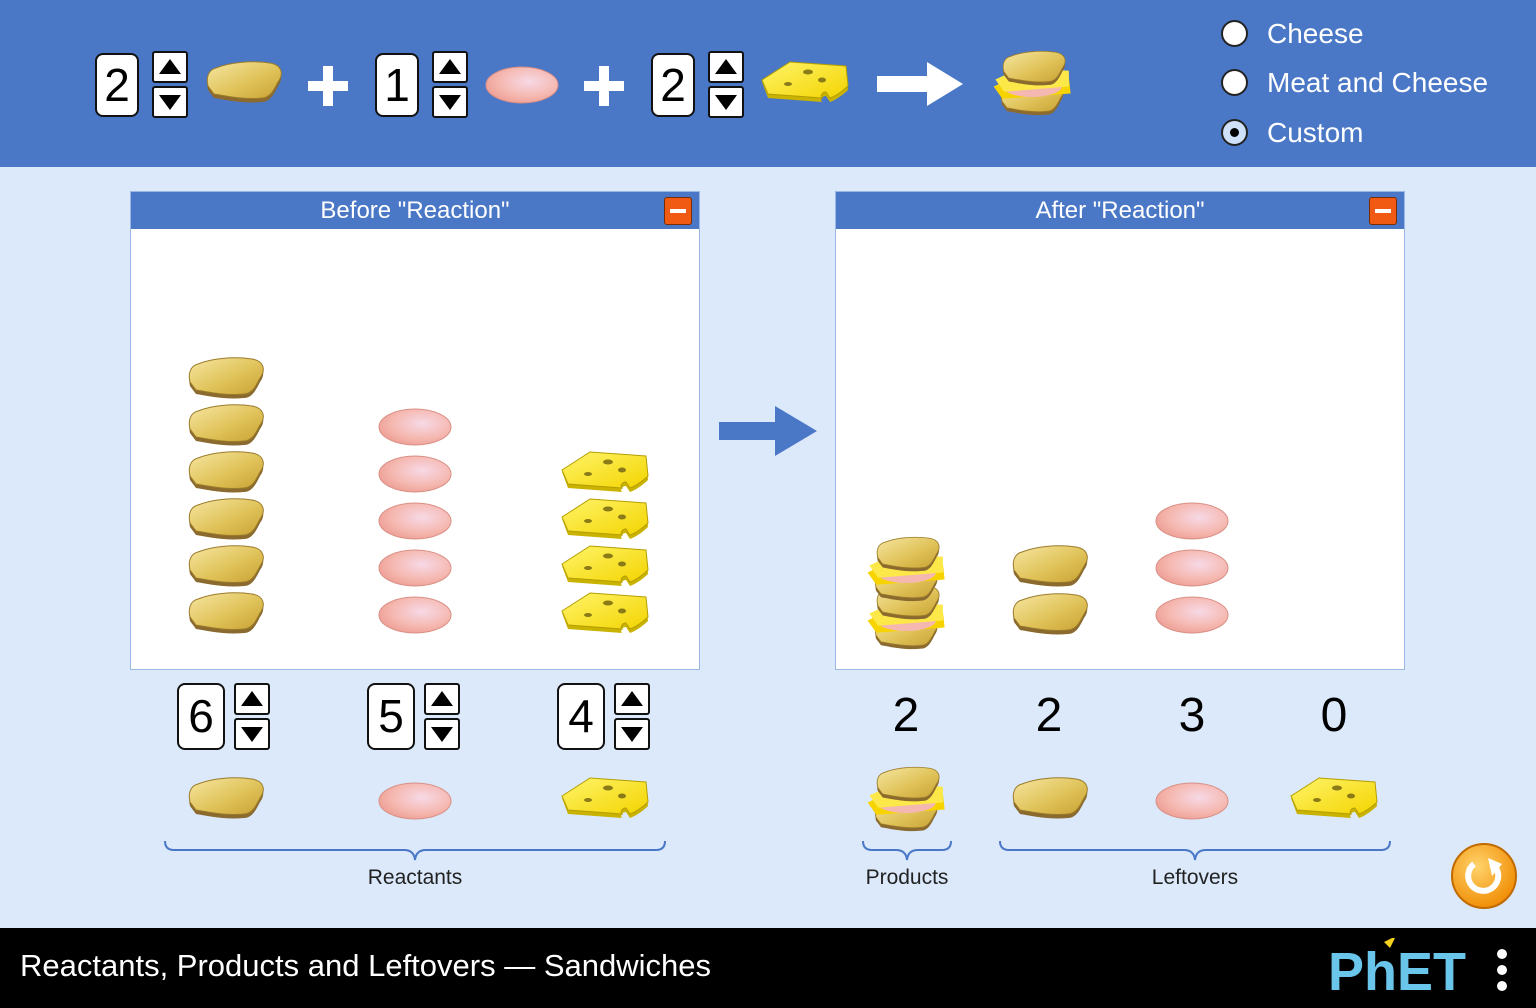 This screenshot has width=1536, height=1008. Describe the element at coordinates (442, 734) in the screenshot. I see `meat-reactant-decrement-button` at that location.